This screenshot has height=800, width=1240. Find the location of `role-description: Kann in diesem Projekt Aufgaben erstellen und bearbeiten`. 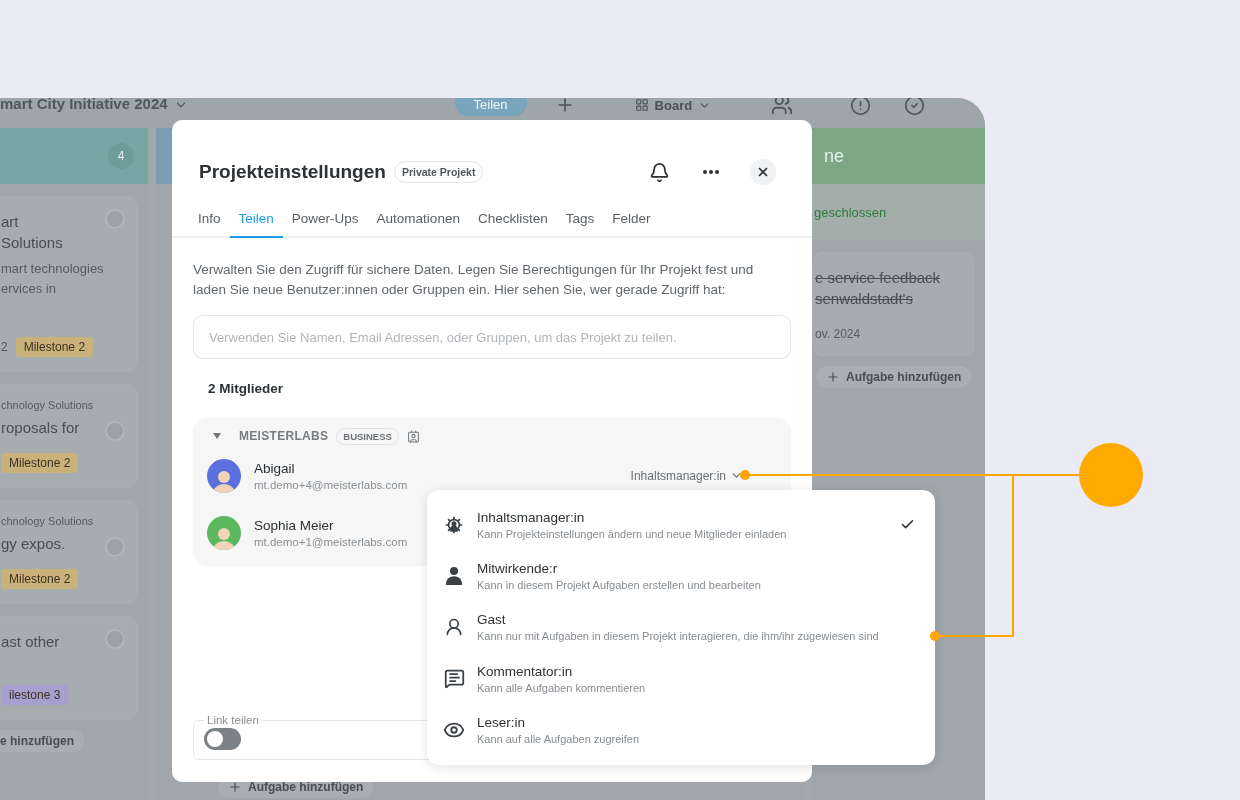

role-description: Kann in diesem Projekt Aufgaben erstellen und bearbeiten is located at coordinates (619, 585).